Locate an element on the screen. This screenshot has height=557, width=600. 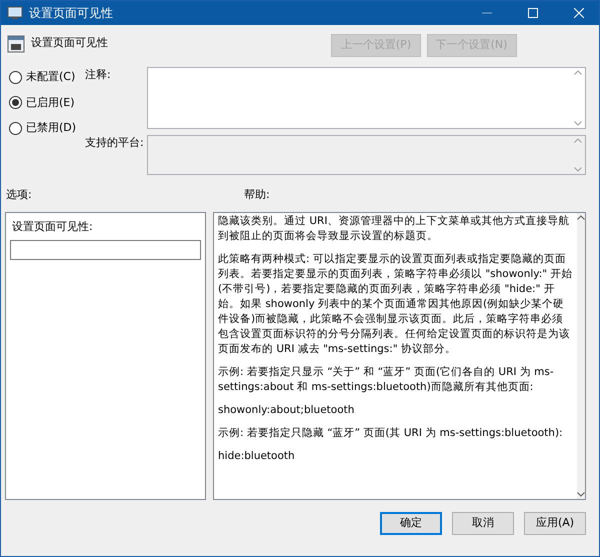
apply-button: 应用(A) is located at coordinates (555, 523).